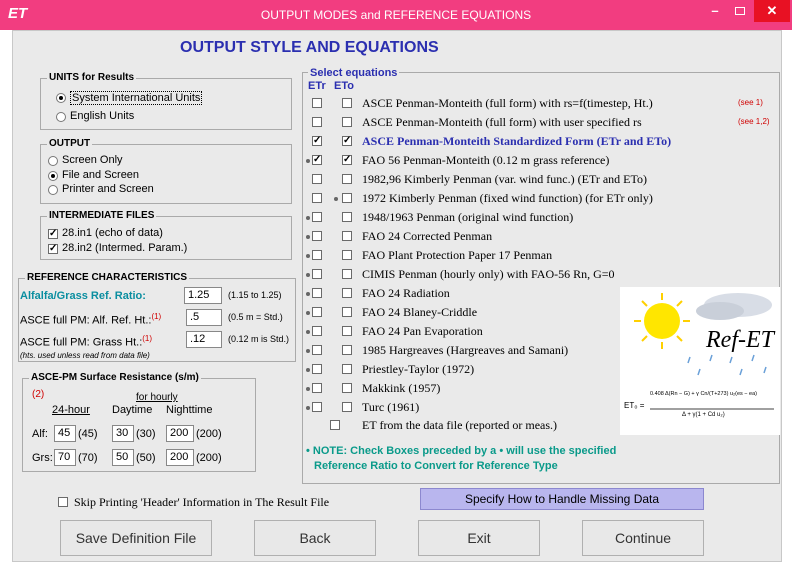 Image resolution: width=792 pixels, height=570 pixels. I want to click on alf-night-input: 200, so click(180, 433).